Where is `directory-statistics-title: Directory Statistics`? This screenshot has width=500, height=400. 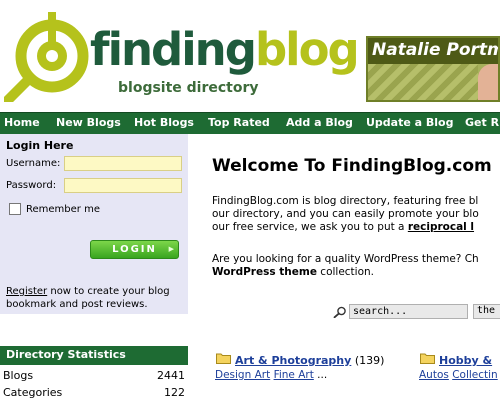 directory-statistics-title: Directory Statistics is located at coordinates (94, 355).